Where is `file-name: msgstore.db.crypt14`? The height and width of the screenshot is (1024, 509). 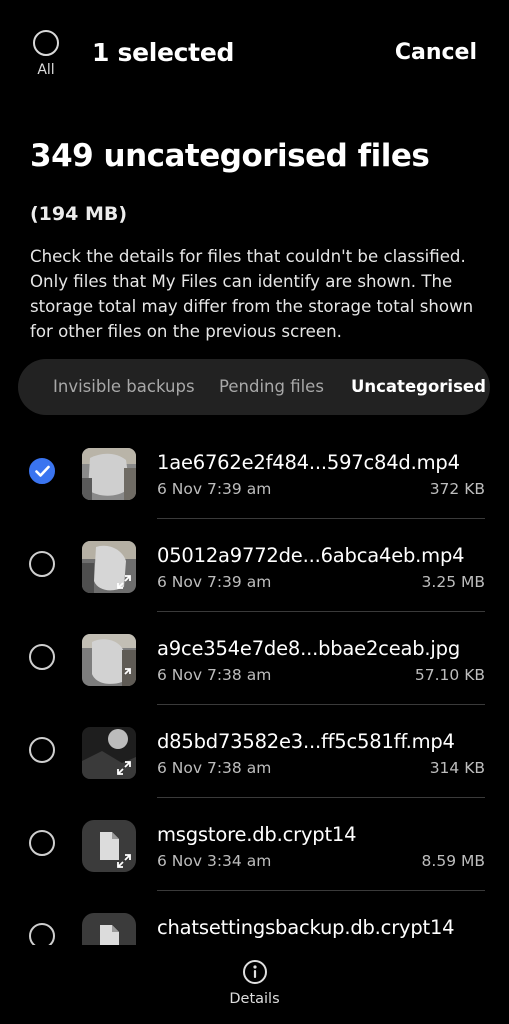
file-name: msgstore.db.crypt14 is located at coordinates (257, 834).